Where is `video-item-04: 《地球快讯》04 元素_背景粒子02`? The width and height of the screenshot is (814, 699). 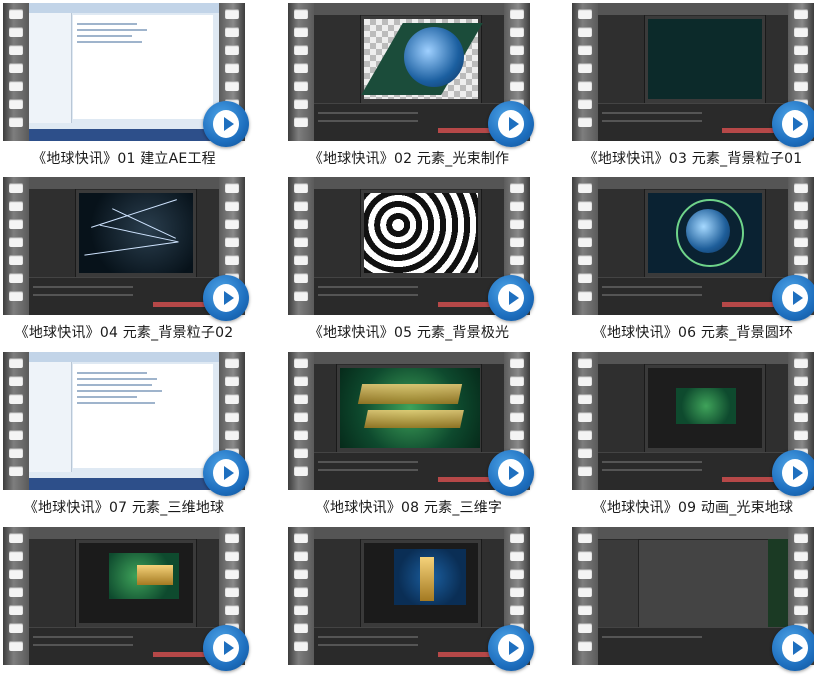 video-item-04: 《地球快讯》04 元素_背景粒子02 is located at coordinates (126, 263).